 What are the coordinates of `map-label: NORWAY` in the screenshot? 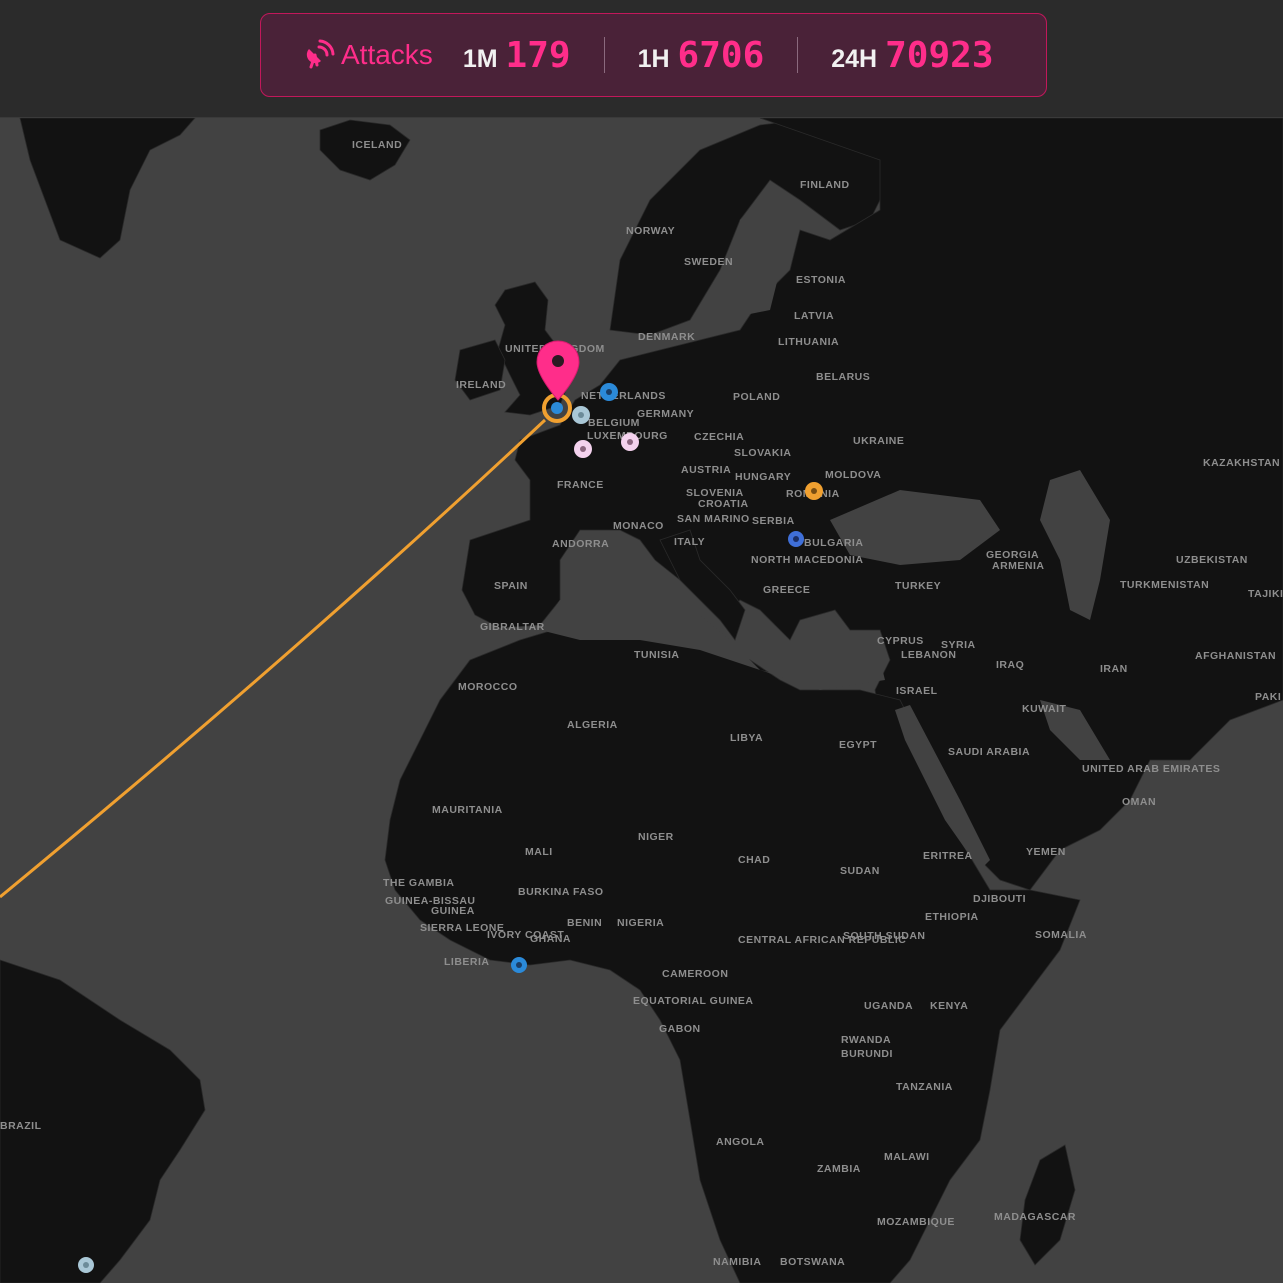 It's located at (650, 231).